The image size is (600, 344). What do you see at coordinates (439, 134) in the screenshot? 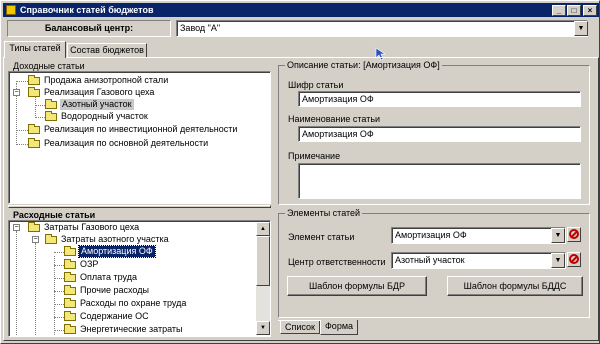
I see `name-field: Амортизация ОФ` at bounding box center [439, 134].